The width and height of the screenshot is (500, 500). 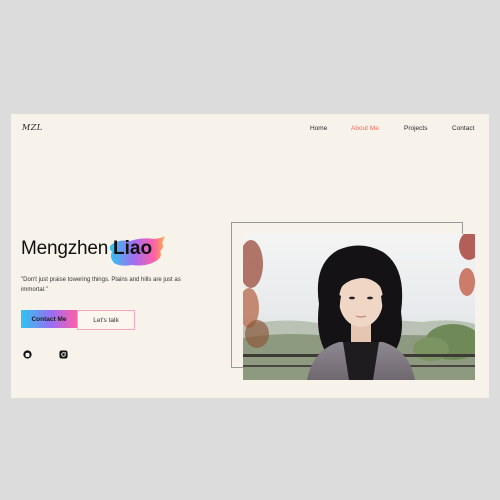 I want to click on logo: MZL, so click(x=32, y=127).